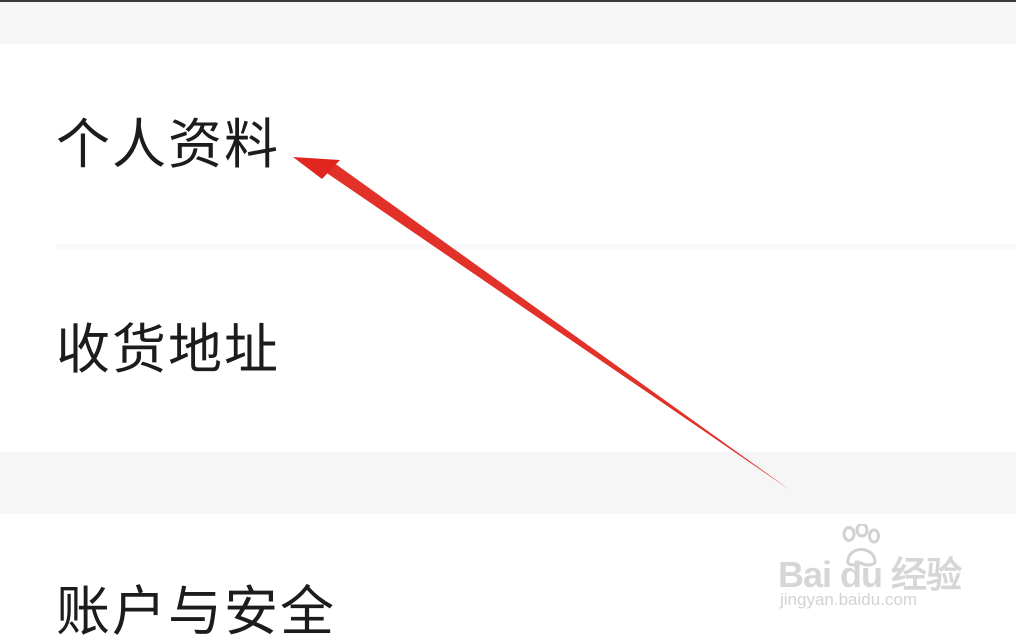 Image resolution: width=1016 pixels, height=643 pixels. What do you see at coordinates (168, 144) in the screenshot?
I see `settings-item-label: 个人资料` at bounding box center [168, 144].